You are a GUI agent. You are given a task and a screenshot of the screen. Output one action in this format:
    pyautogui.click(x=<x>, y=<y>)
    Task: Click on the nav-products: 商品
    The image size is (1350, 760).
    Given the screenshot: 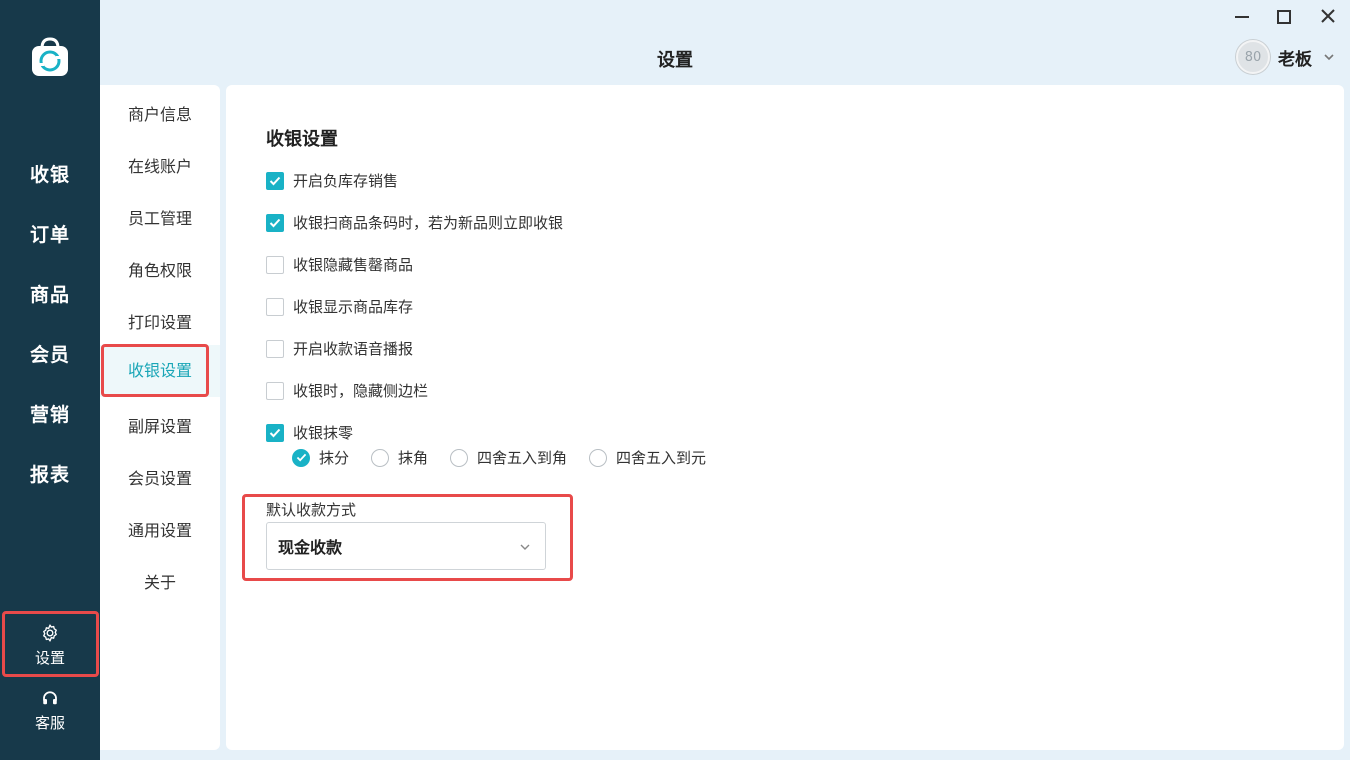 What is the action you would take?
    pyautogui.click(x=50, y=293)
    